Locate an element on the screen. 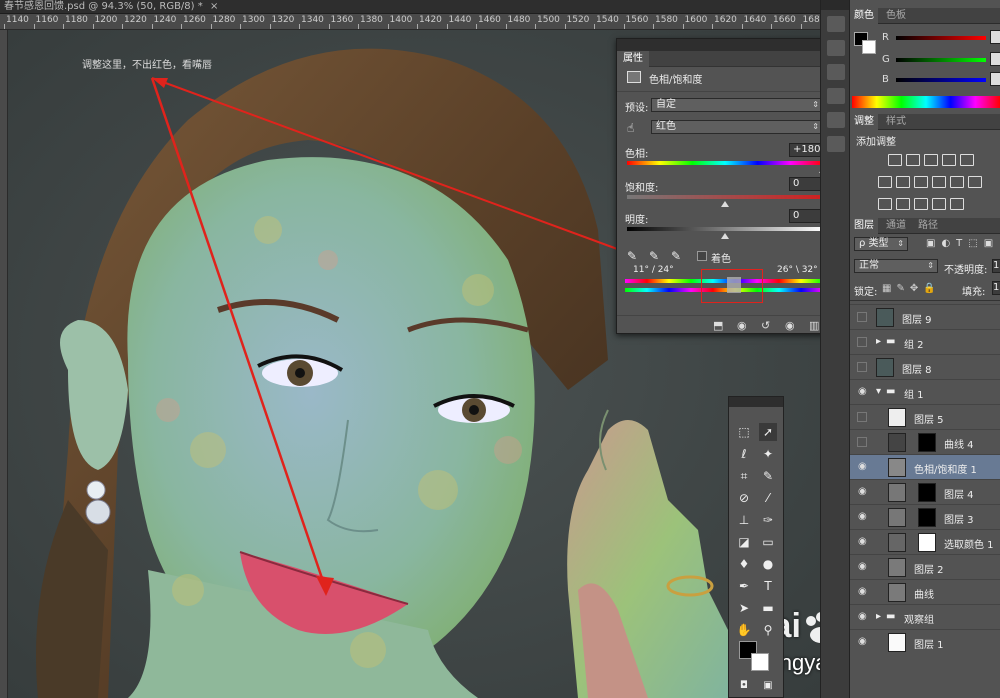 This screenshot has width=1000, height=698. lightness-slider-thumb is located at coordinates (725, 236).